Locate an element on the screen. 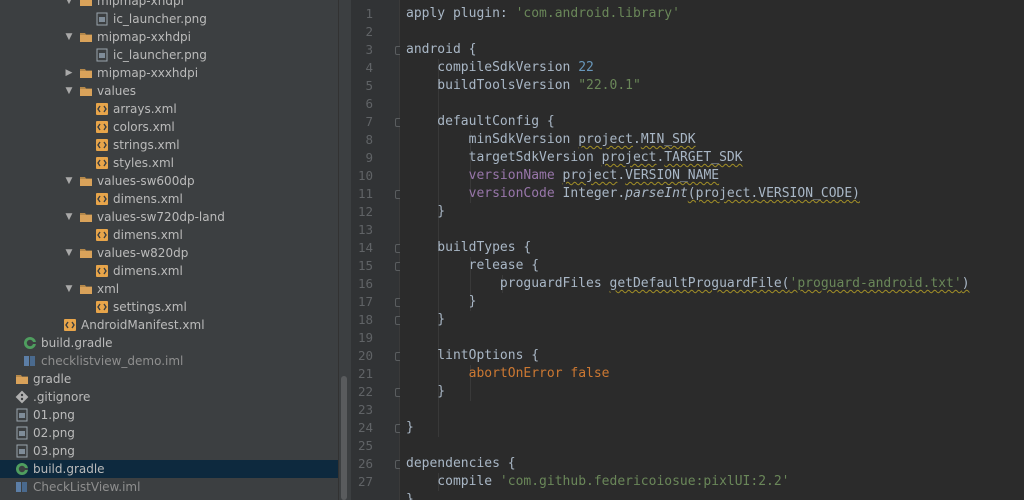 The height and width of the screenshot is (500, 1024). project-tree-scrollbar-thumb is located at coordinates (344, 438).